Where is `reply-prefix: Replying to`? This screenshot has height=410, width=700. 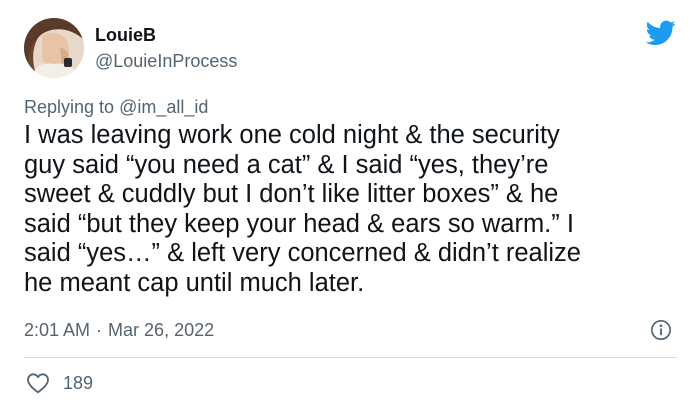 reply-prefix: Replying to is located at coordinates (69, 107).